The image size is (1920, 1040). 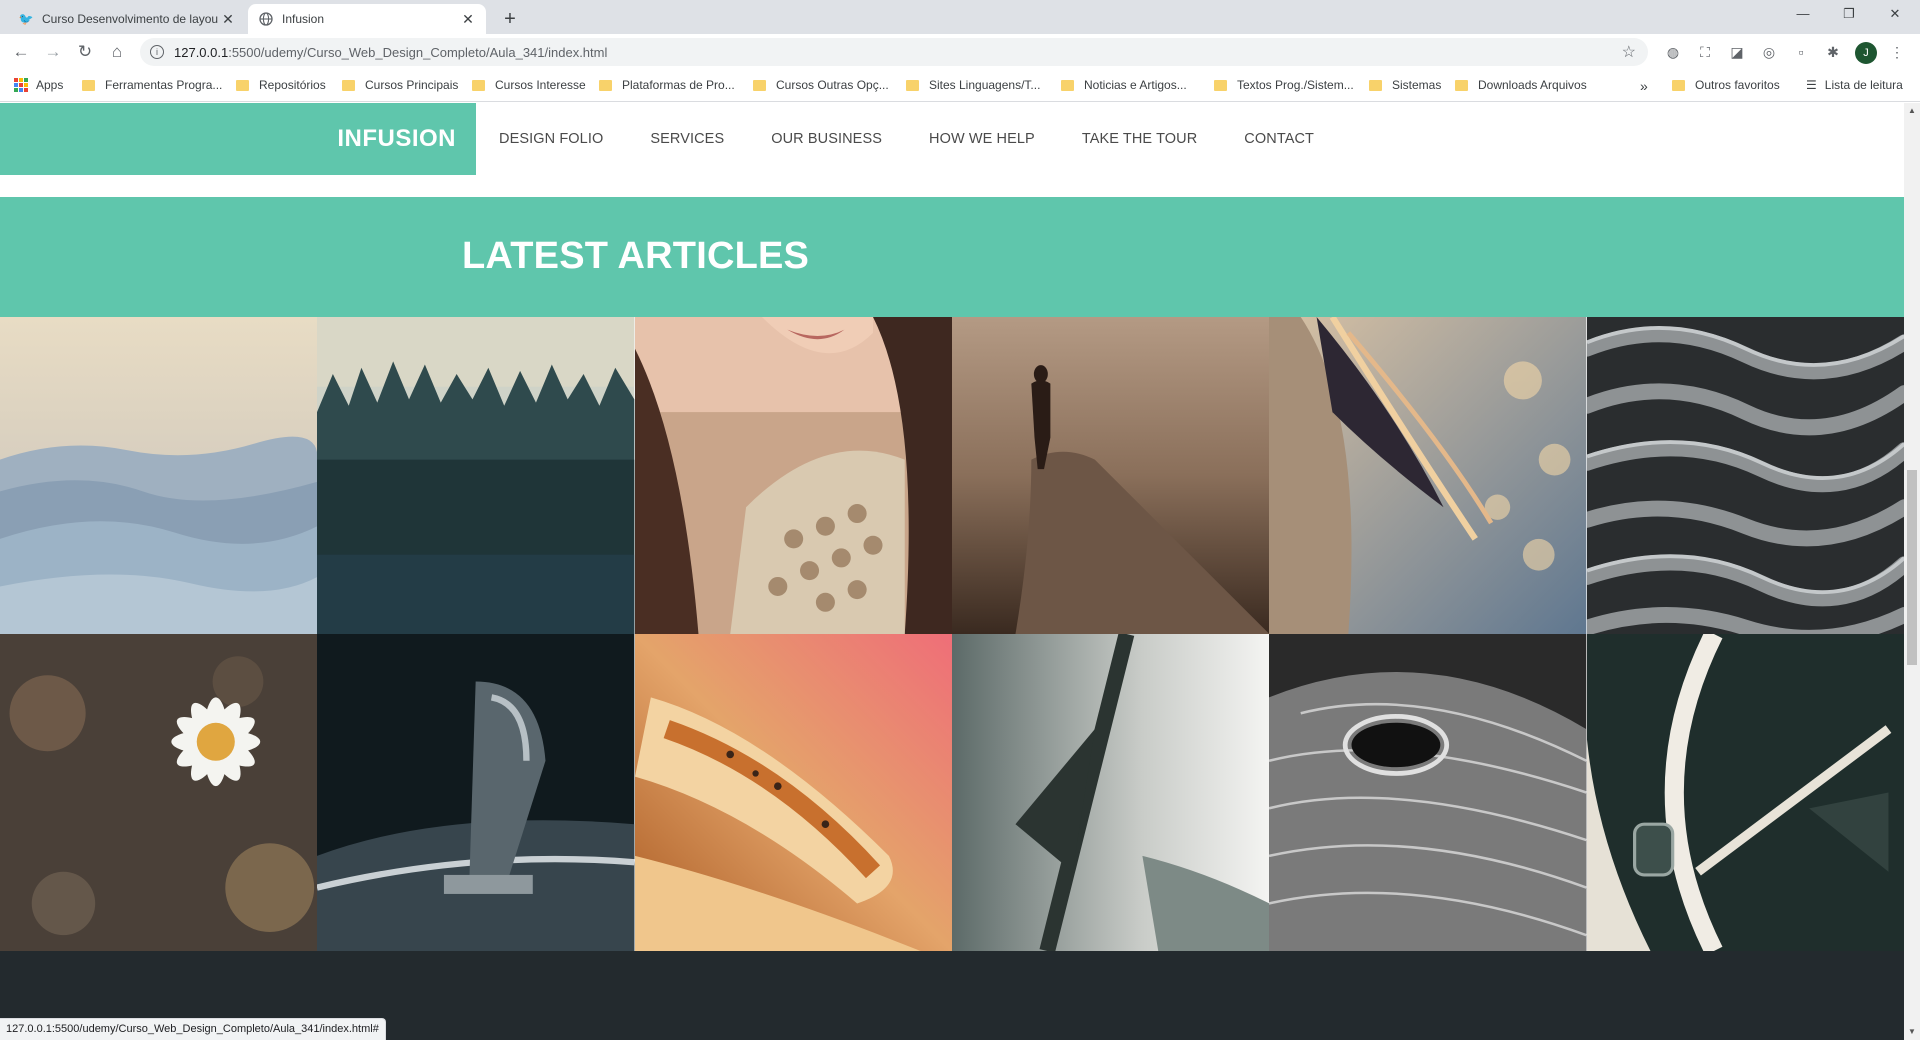 I want to click on scroll-down-icon: ▼, so click(x=1912, y=1032).